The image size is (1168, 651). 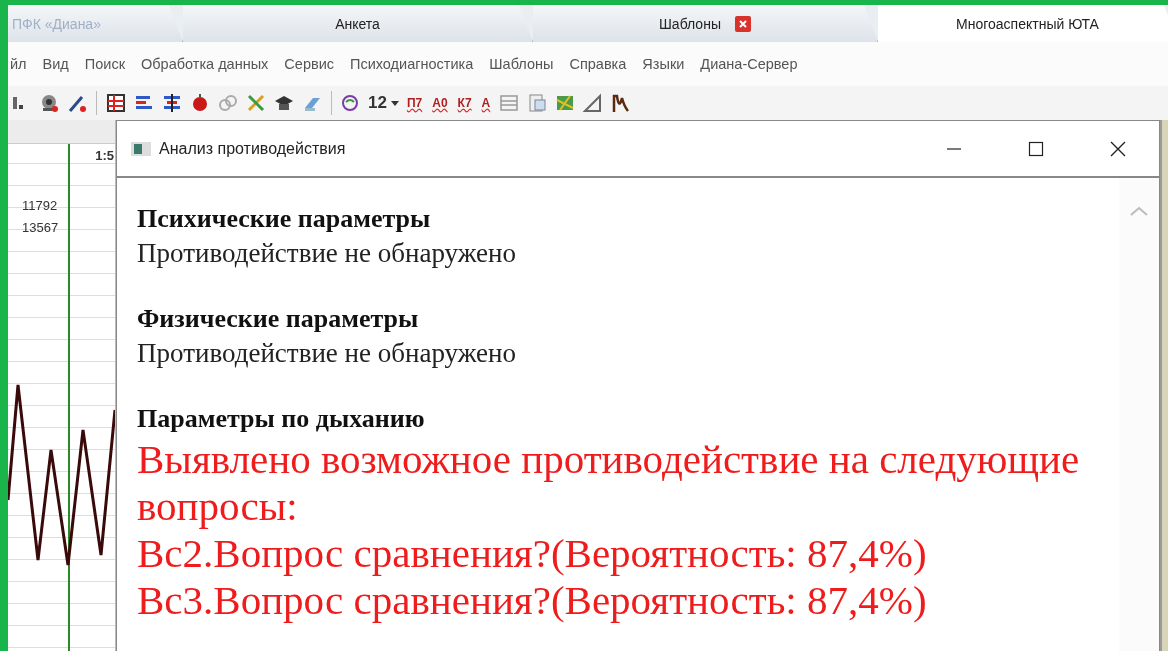 What do you see at coordinates (598, 64) in the screenshot?
I see `menu-item: Справка` at bounding box center [598, 64].